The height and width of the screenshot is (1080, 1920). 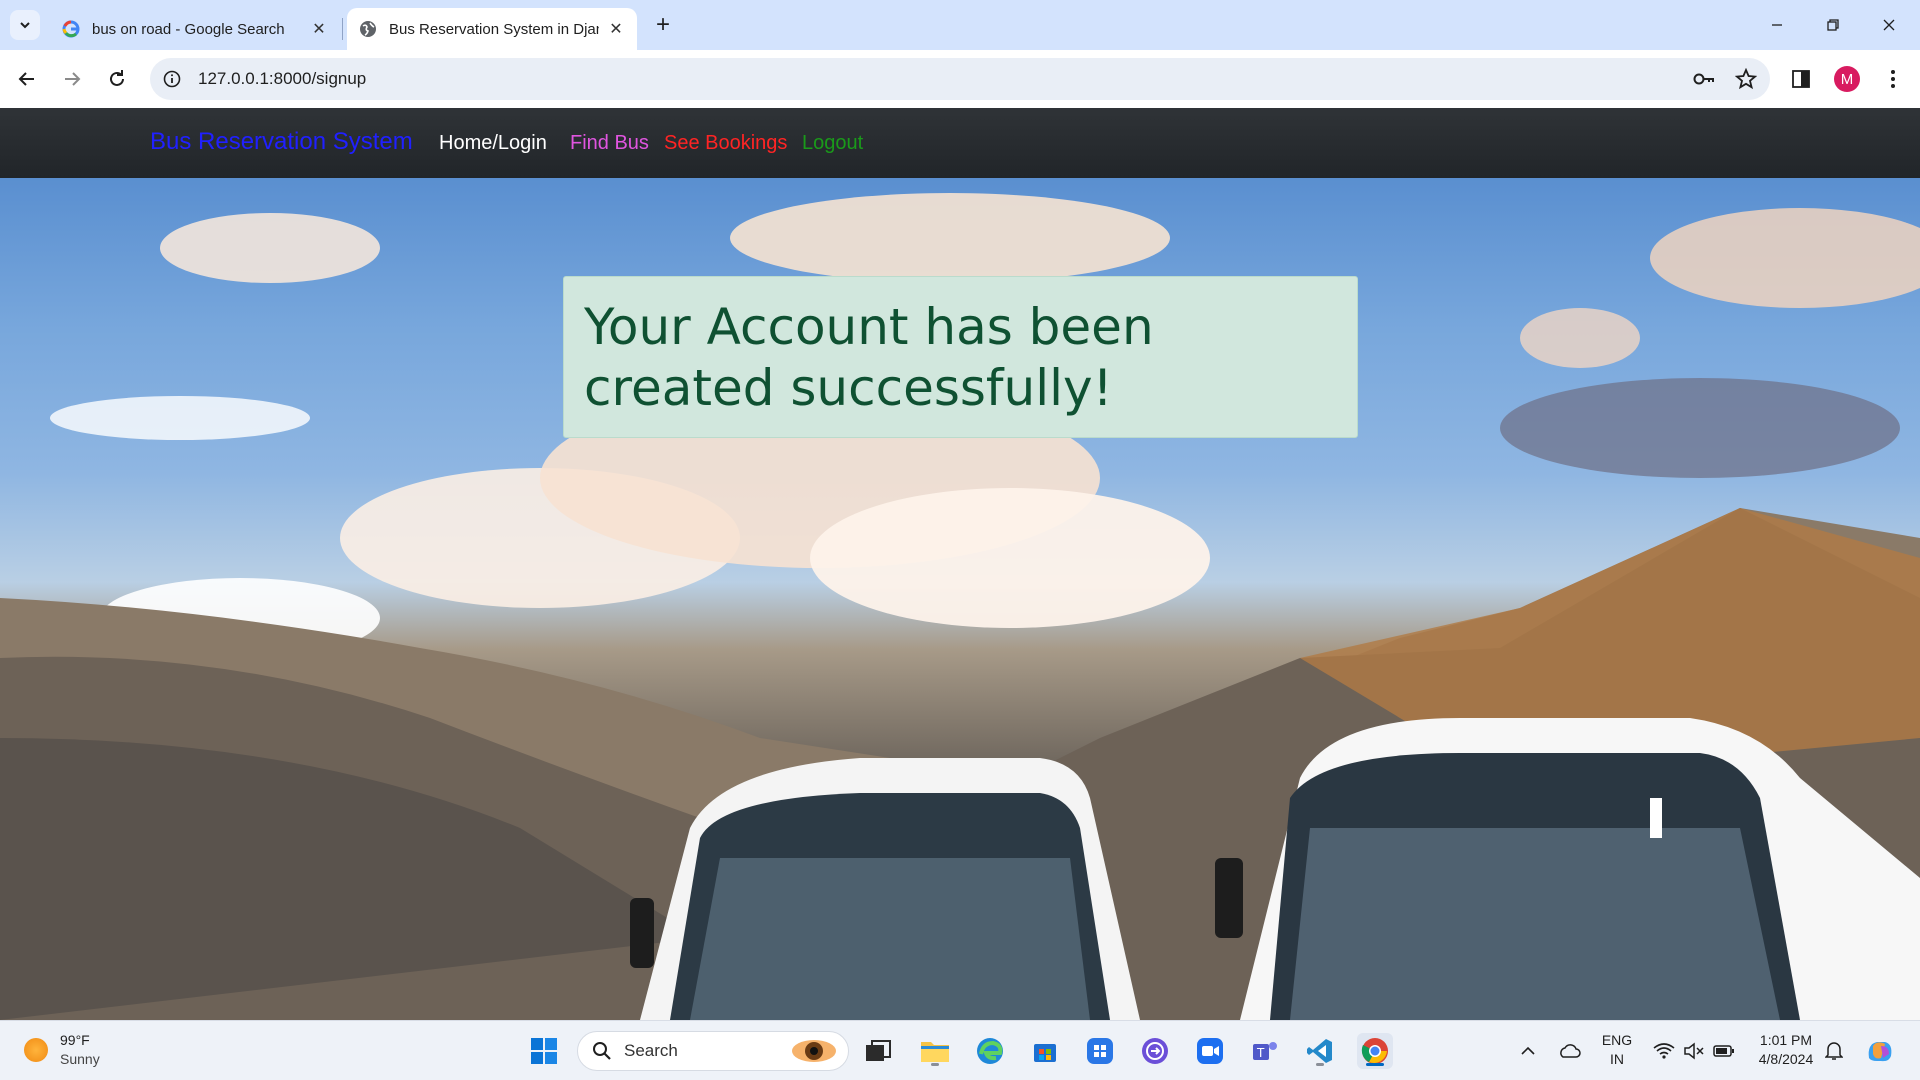 I want to click on teams-button: T, so click(x=1265, y=1051).